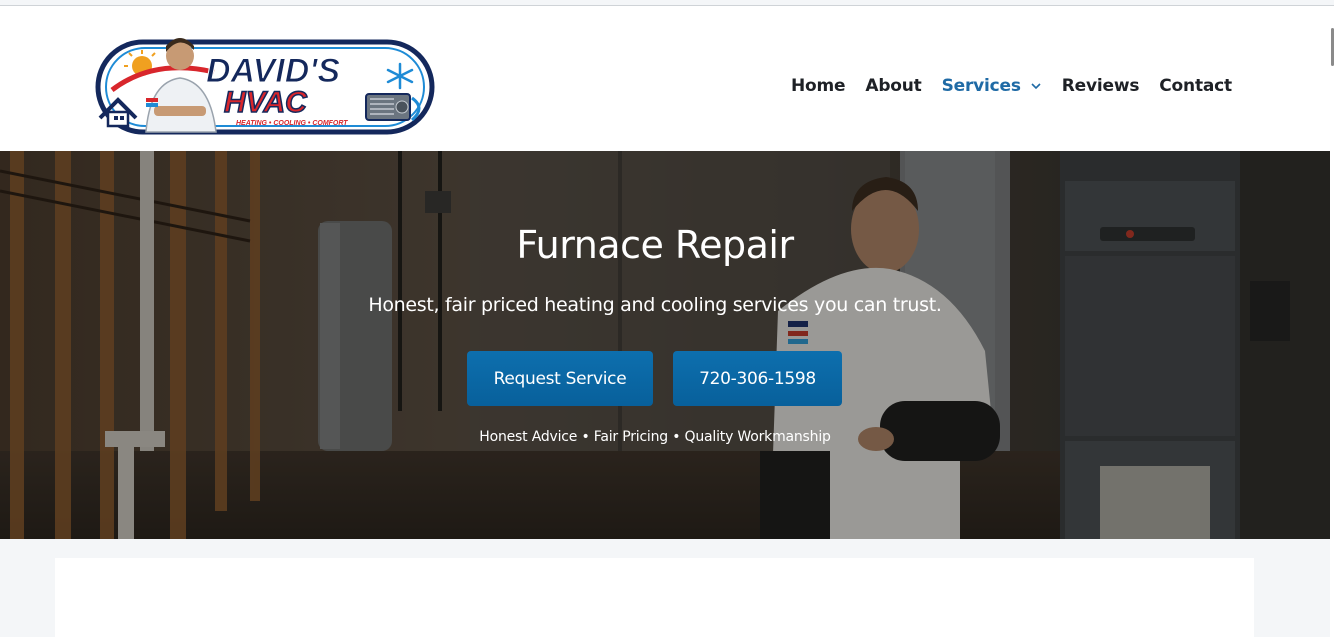  Describe the element at coordinates (1036, 86) in the screenshot. I see `chevron-down-icon` at that location.